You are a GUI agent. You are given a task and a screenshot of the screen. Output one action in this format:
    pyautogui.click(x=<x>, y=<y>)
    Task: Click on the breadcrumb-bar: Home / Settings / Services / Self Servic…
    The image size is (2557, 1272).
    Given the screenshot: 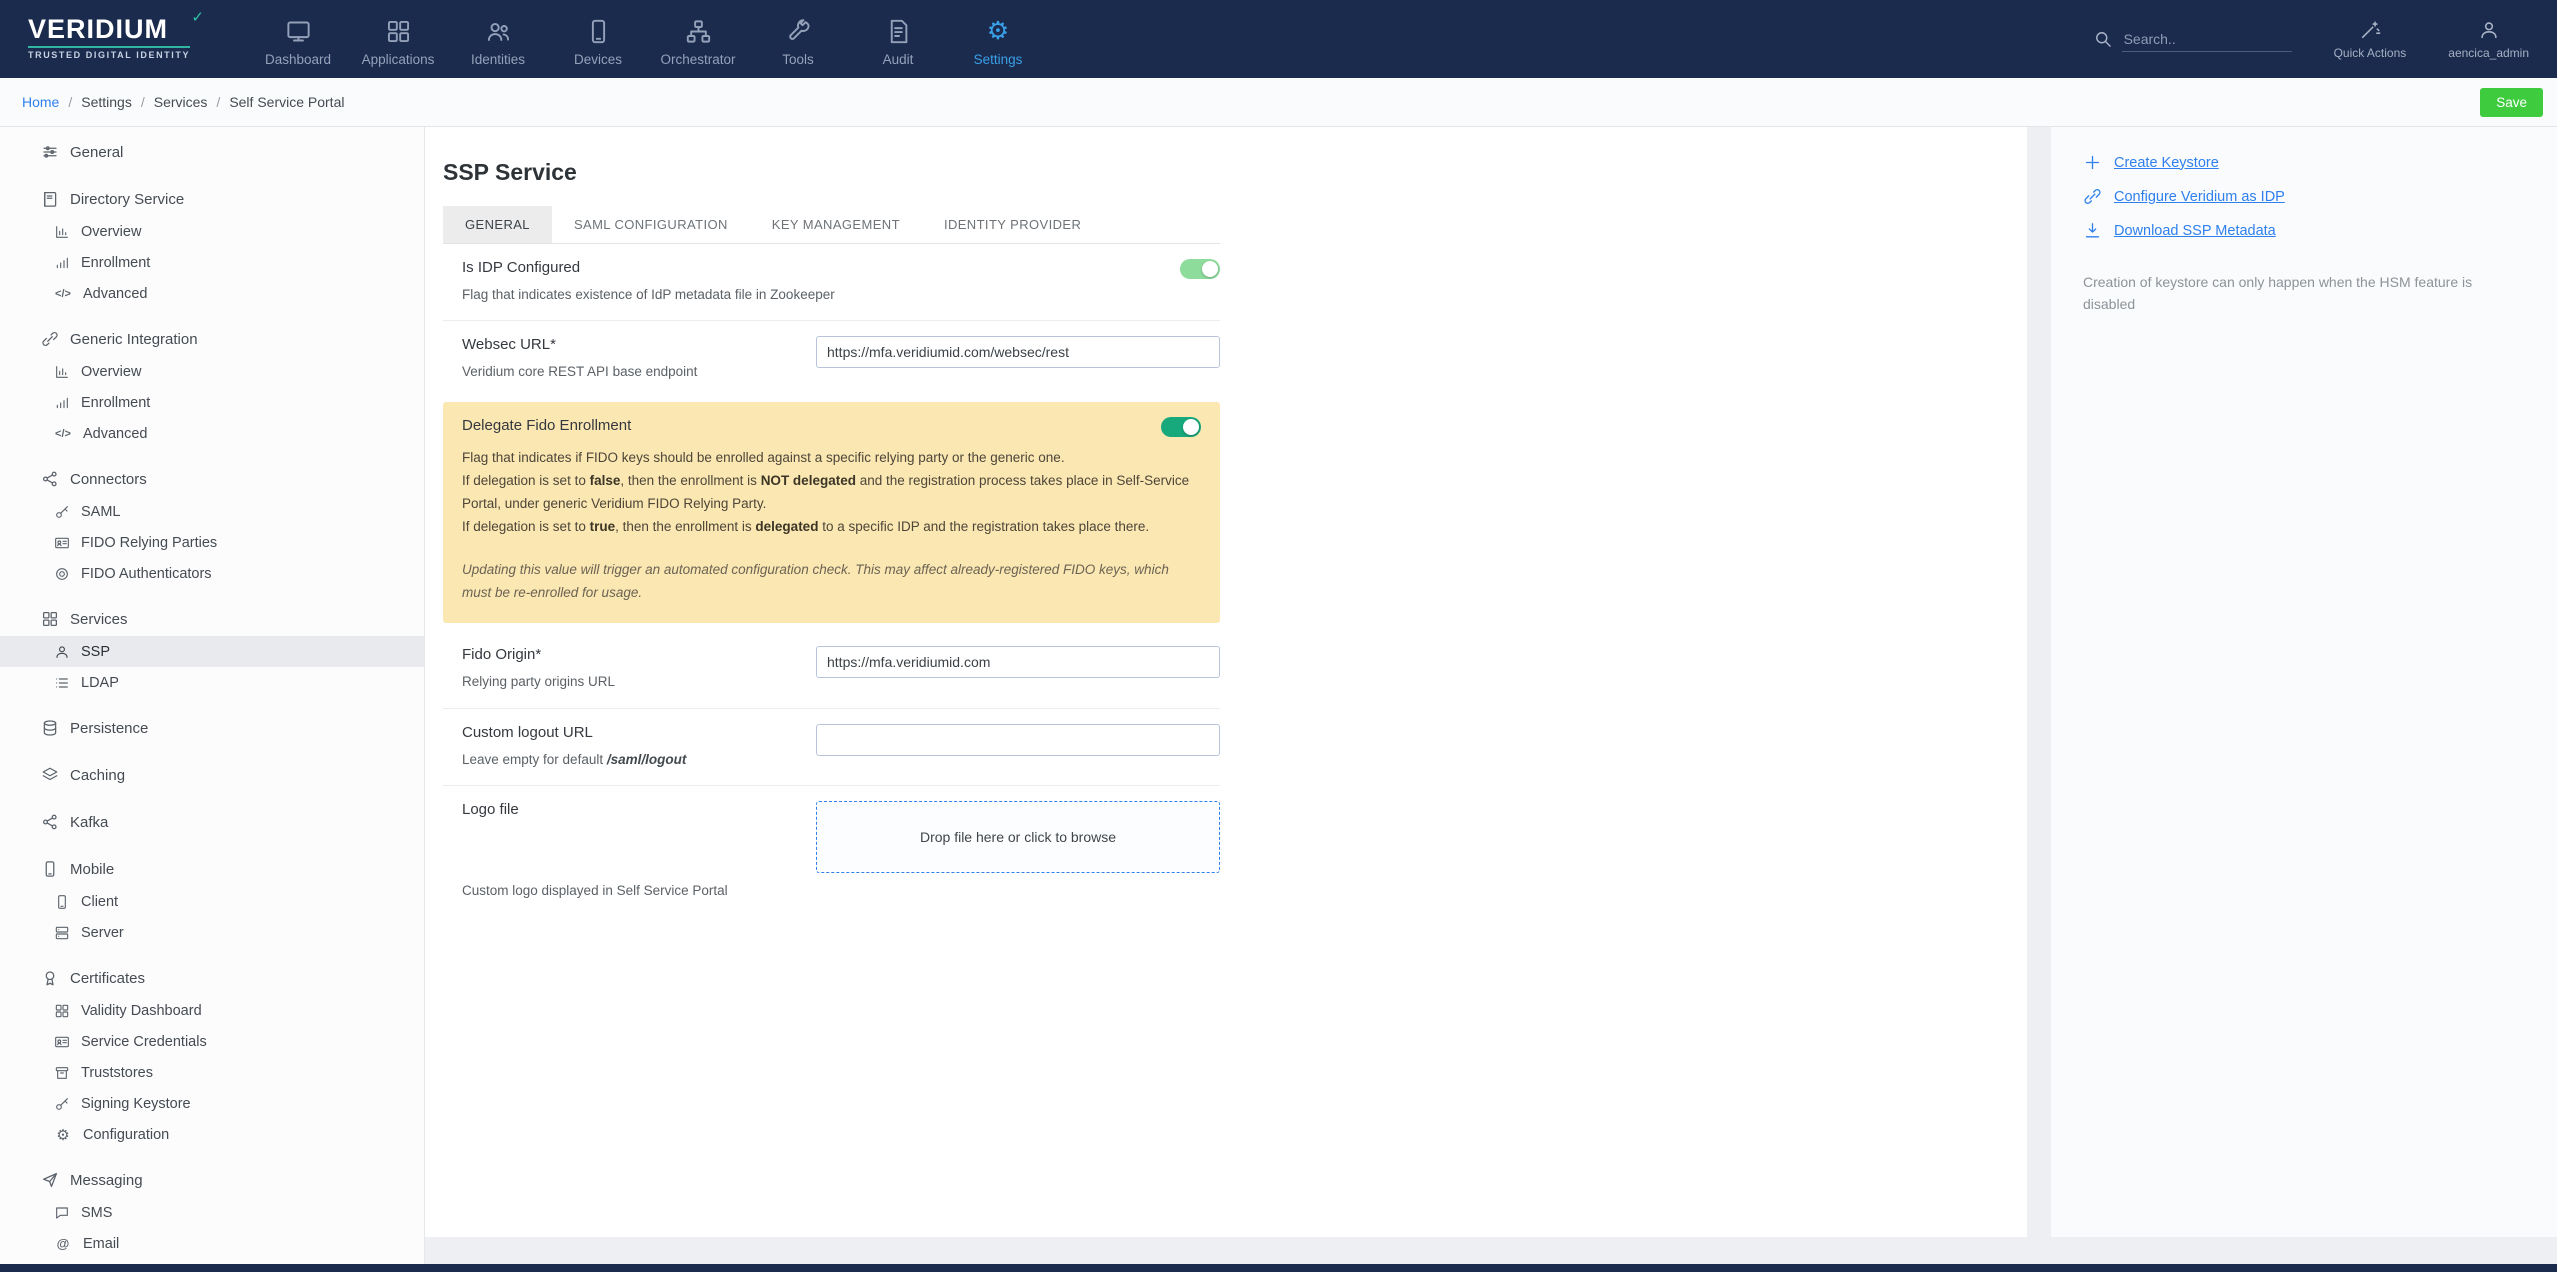 What is the action you would take?
    pyautogui.click(x=1278, y=102)
    